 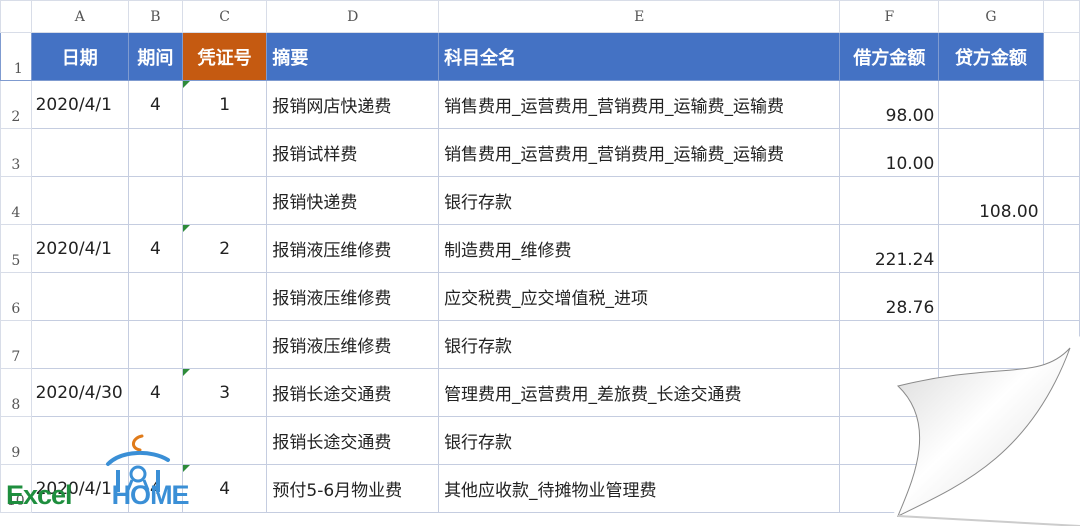 I want to click on column-header-a: A, so click(x=79, y=16).